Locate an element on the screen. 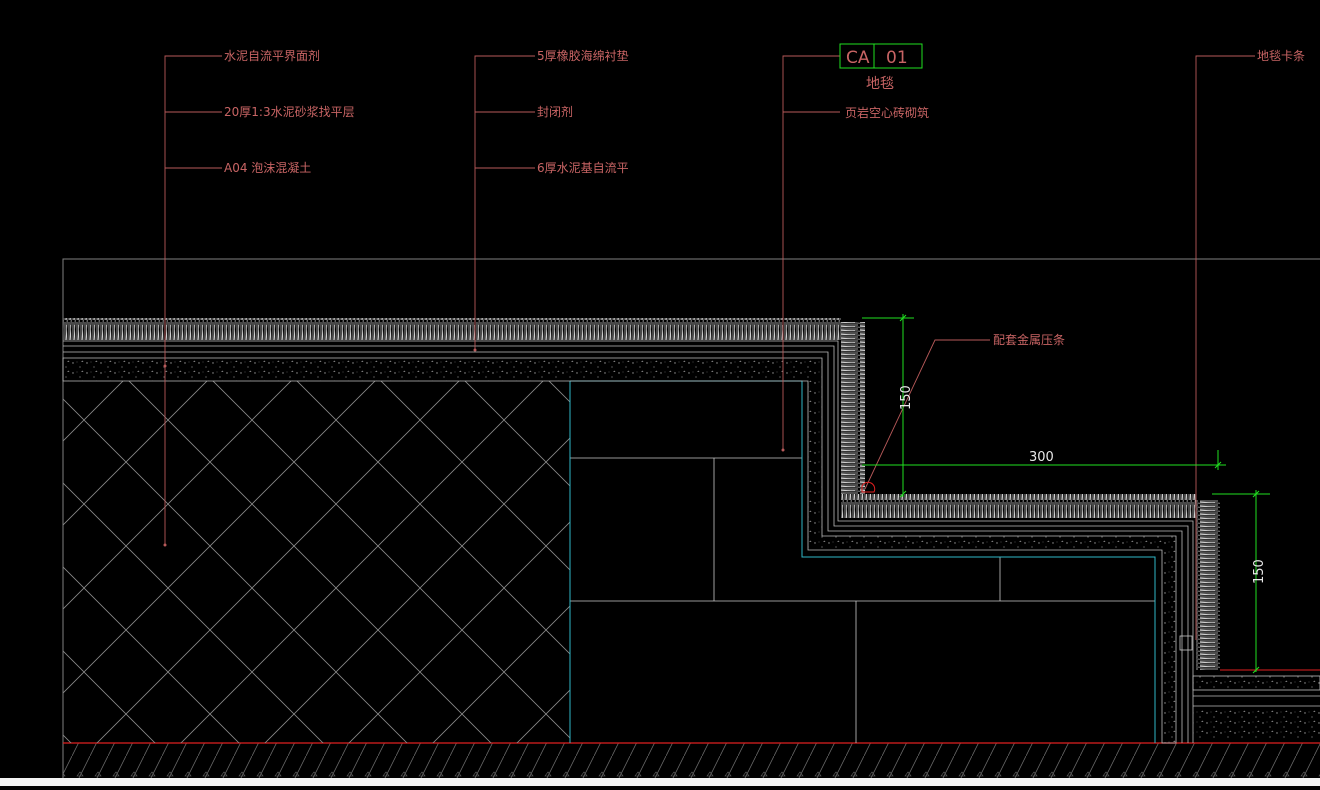 The height and width of the screenshot is (790, 1320). label-metal-trim: 配套金属压条 is located at coordinates (1029, 339).